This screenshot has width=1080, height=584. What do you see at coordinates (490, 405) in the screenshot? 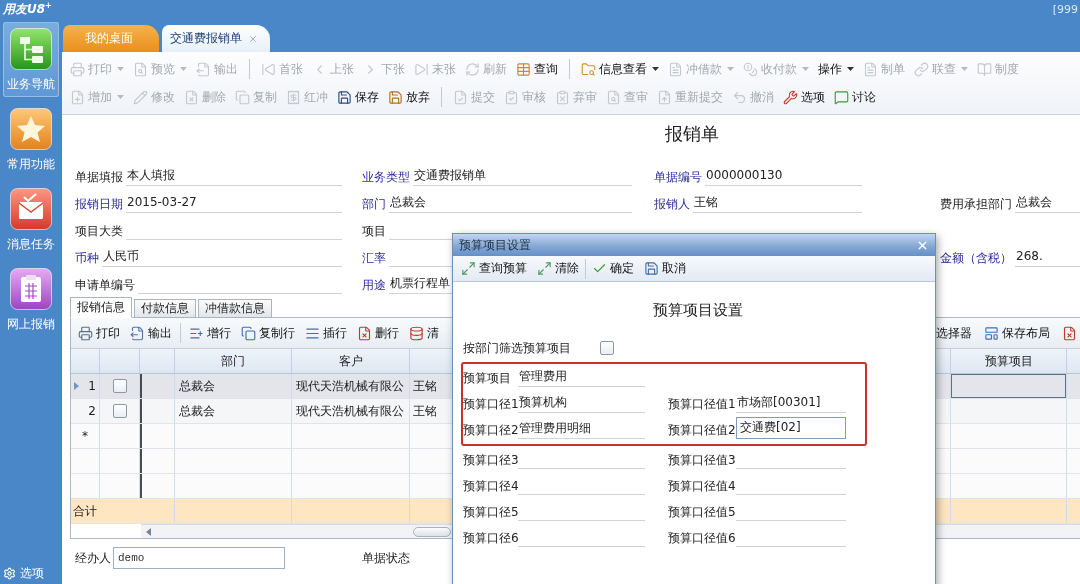
I see `field-label: 预算口径1` at bounding box center [490, 405].